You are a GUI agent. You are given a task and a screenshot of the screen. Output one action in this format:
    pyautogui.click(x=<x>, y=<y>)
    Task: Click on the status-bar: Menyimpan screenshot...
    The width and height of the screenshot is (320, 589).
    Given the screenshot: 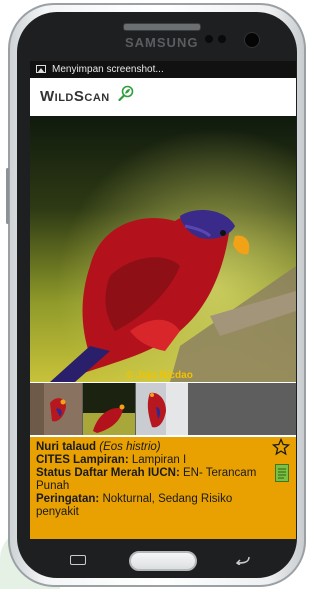 What is the action you would take?
    pyautogui.click(x=163, y=69)
    